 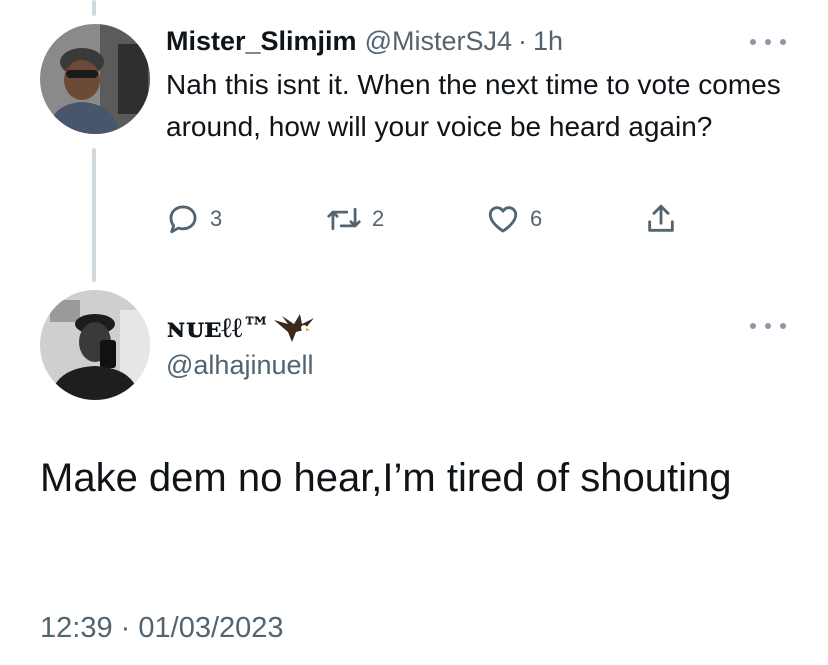 What do you see at coordinates (218, 328) in the screenshot?
I see `main-display-name: ɴᴜᴇℓℓ™` at bounding box center [218, 328].